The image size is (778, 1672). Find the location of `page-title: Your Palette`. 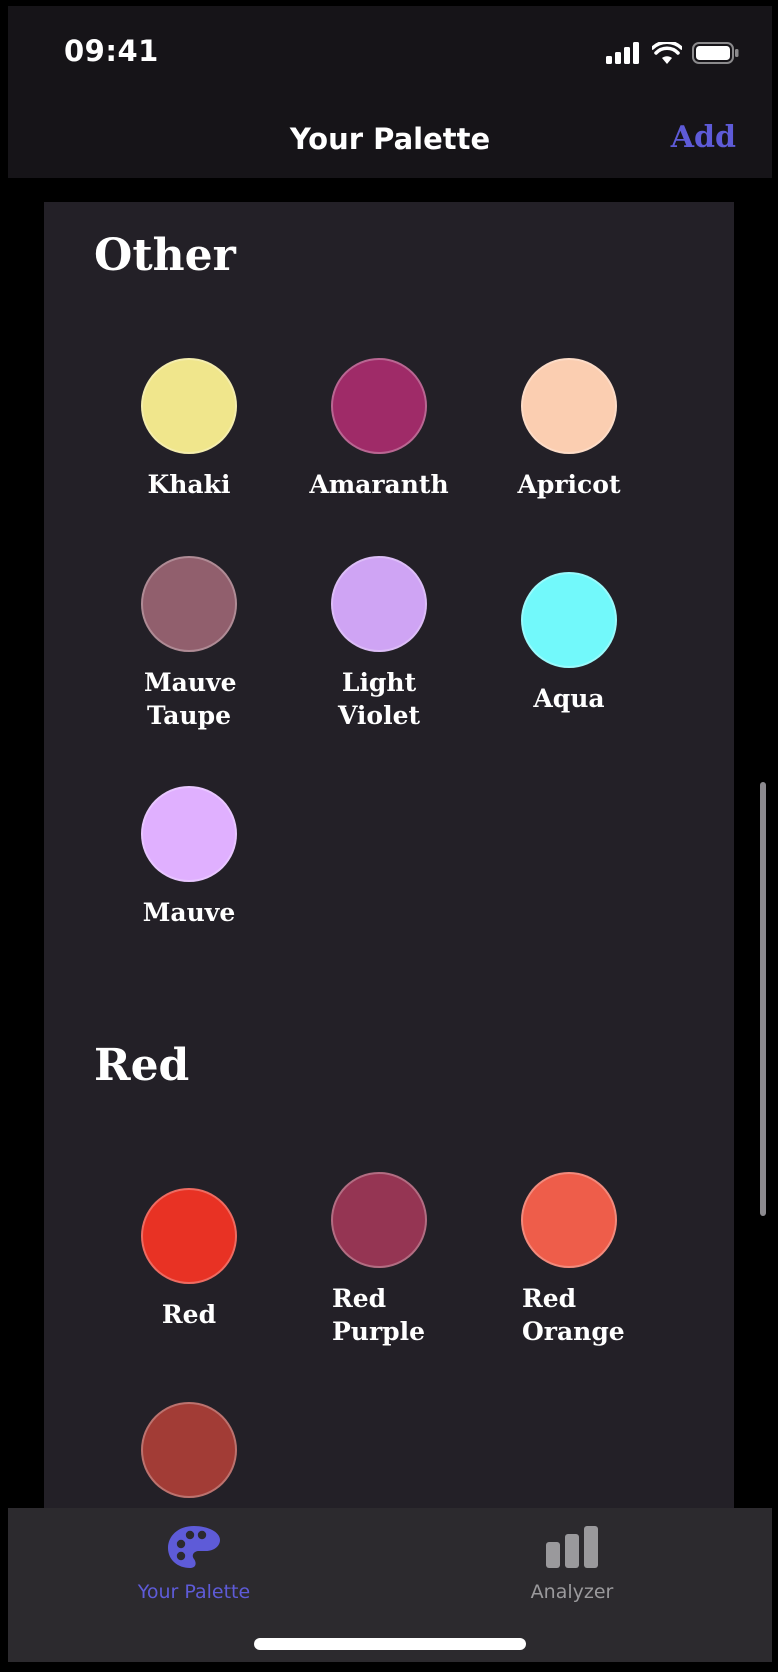

page-title: Your Palette is located at coordinates (390, 139).